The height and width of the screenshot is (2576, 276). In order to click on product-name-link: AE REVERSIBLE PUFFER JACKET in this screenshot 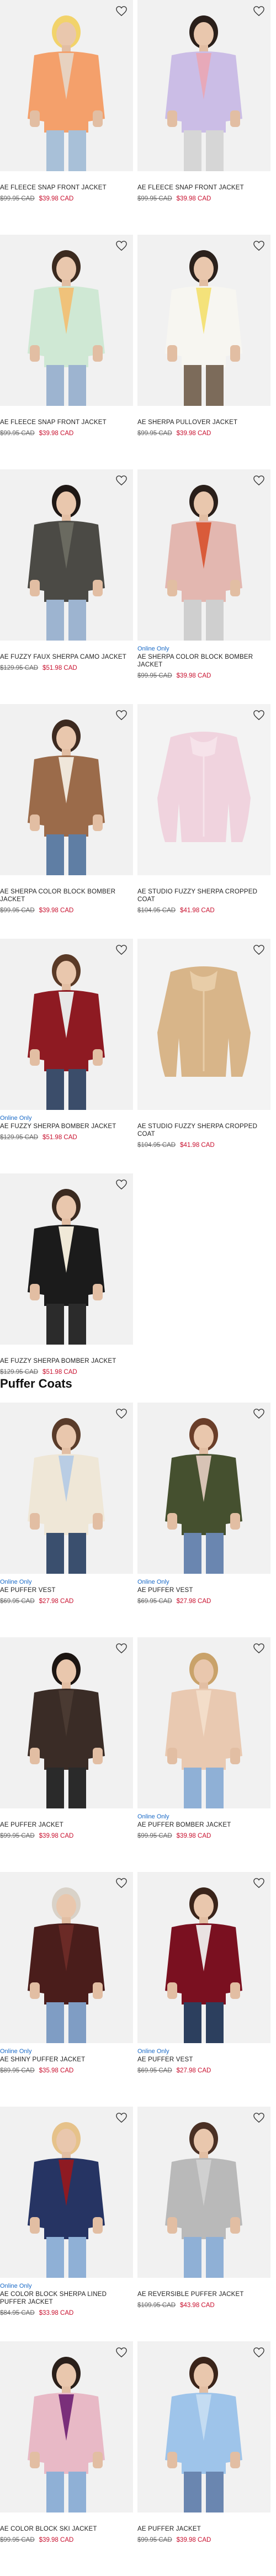, I will do `click(203, 2294)`.